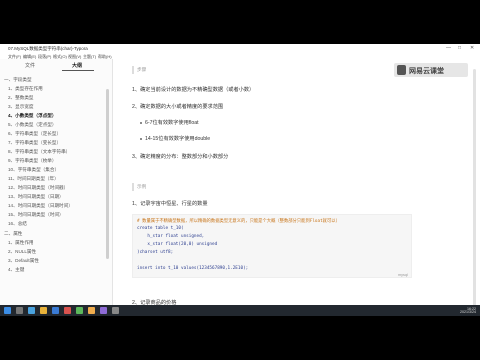 The image size is (480, 360). Describe the element at coordinates (78, 70) in the screenshot. I see `active-tab-indicator` at that location.